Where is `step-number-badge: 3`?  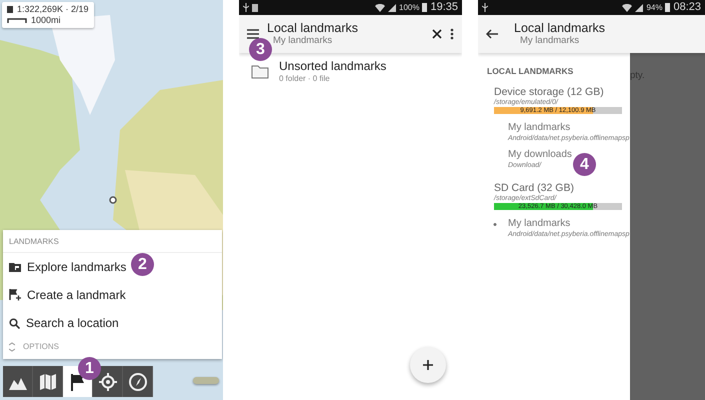 step-number-badge: 3 is located at coordinates (260, 49).